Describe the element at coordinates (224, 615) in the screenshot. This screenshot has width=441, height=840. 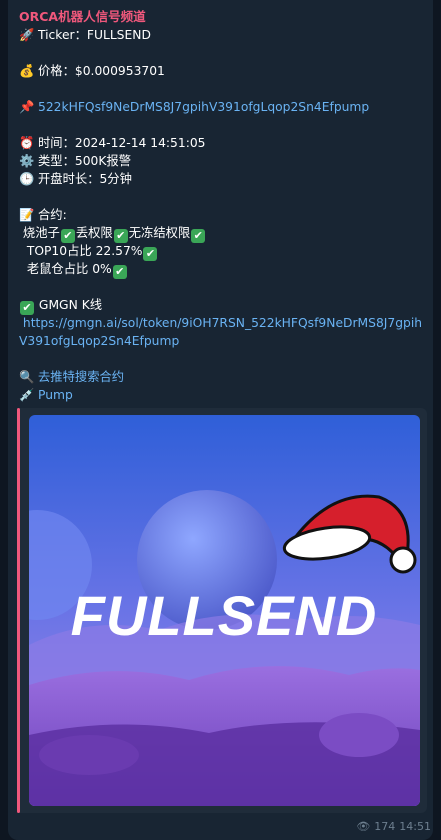
I see `fullsend-logo-text: FULLSEND` at that location.